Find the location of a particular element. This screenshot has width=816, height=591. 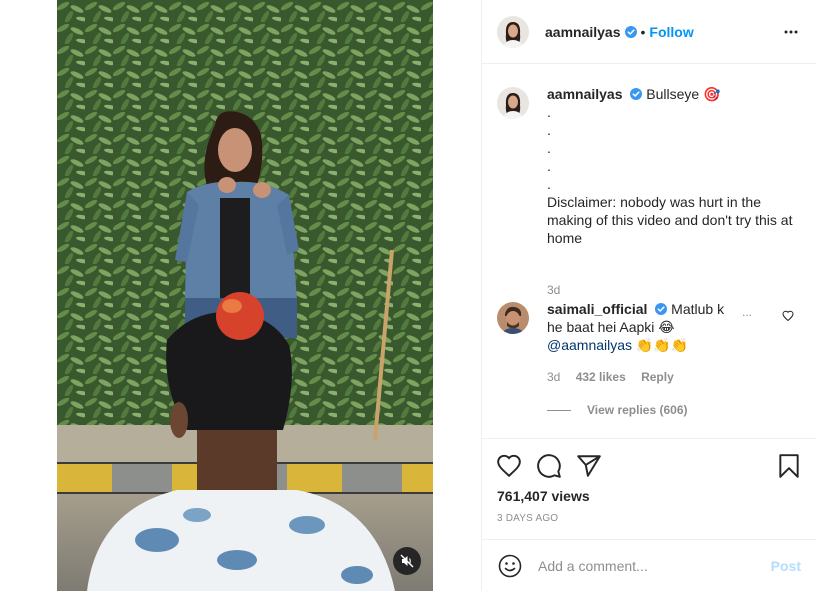

post-actions: 761,407 views 3 DAYS AGO is located at coordinates (649, 488).